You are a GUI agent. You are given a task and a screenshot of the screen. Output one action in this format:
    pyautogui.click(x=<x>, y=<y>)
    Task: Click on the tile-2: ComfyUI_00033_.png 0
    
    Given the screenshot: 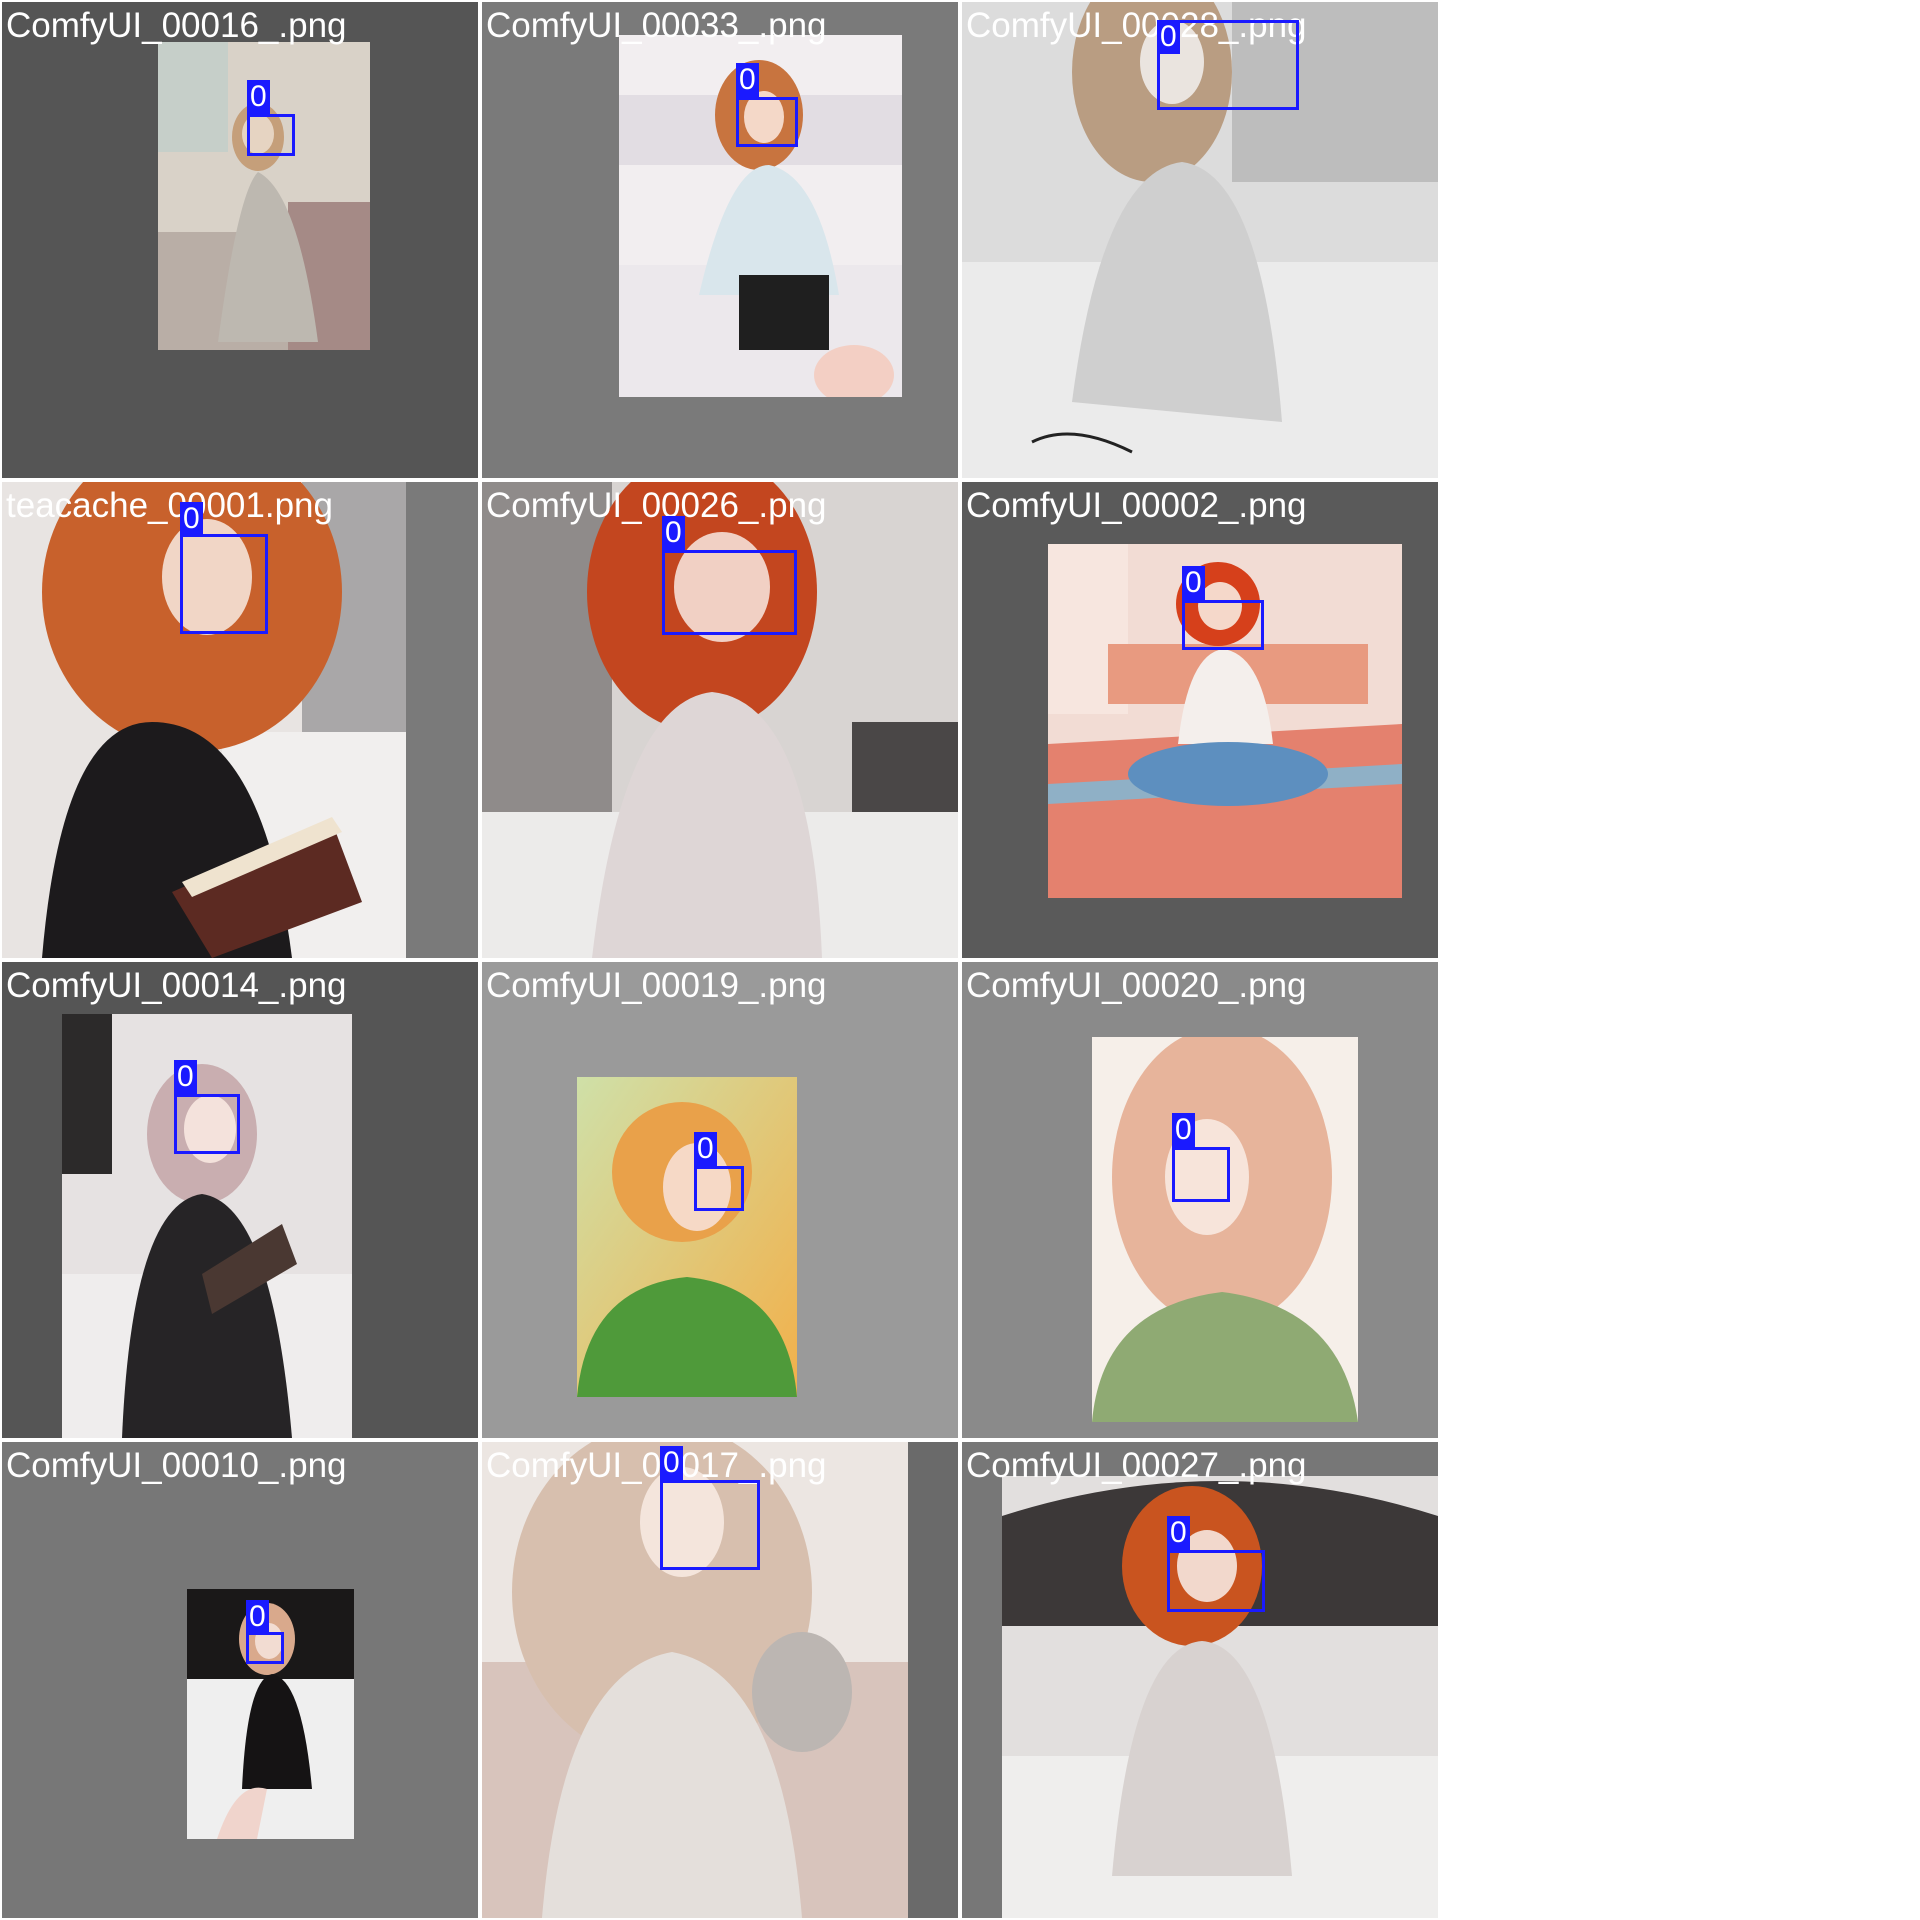 What is the action you would take?
    pyautogui.click(x=720, y=240)
    